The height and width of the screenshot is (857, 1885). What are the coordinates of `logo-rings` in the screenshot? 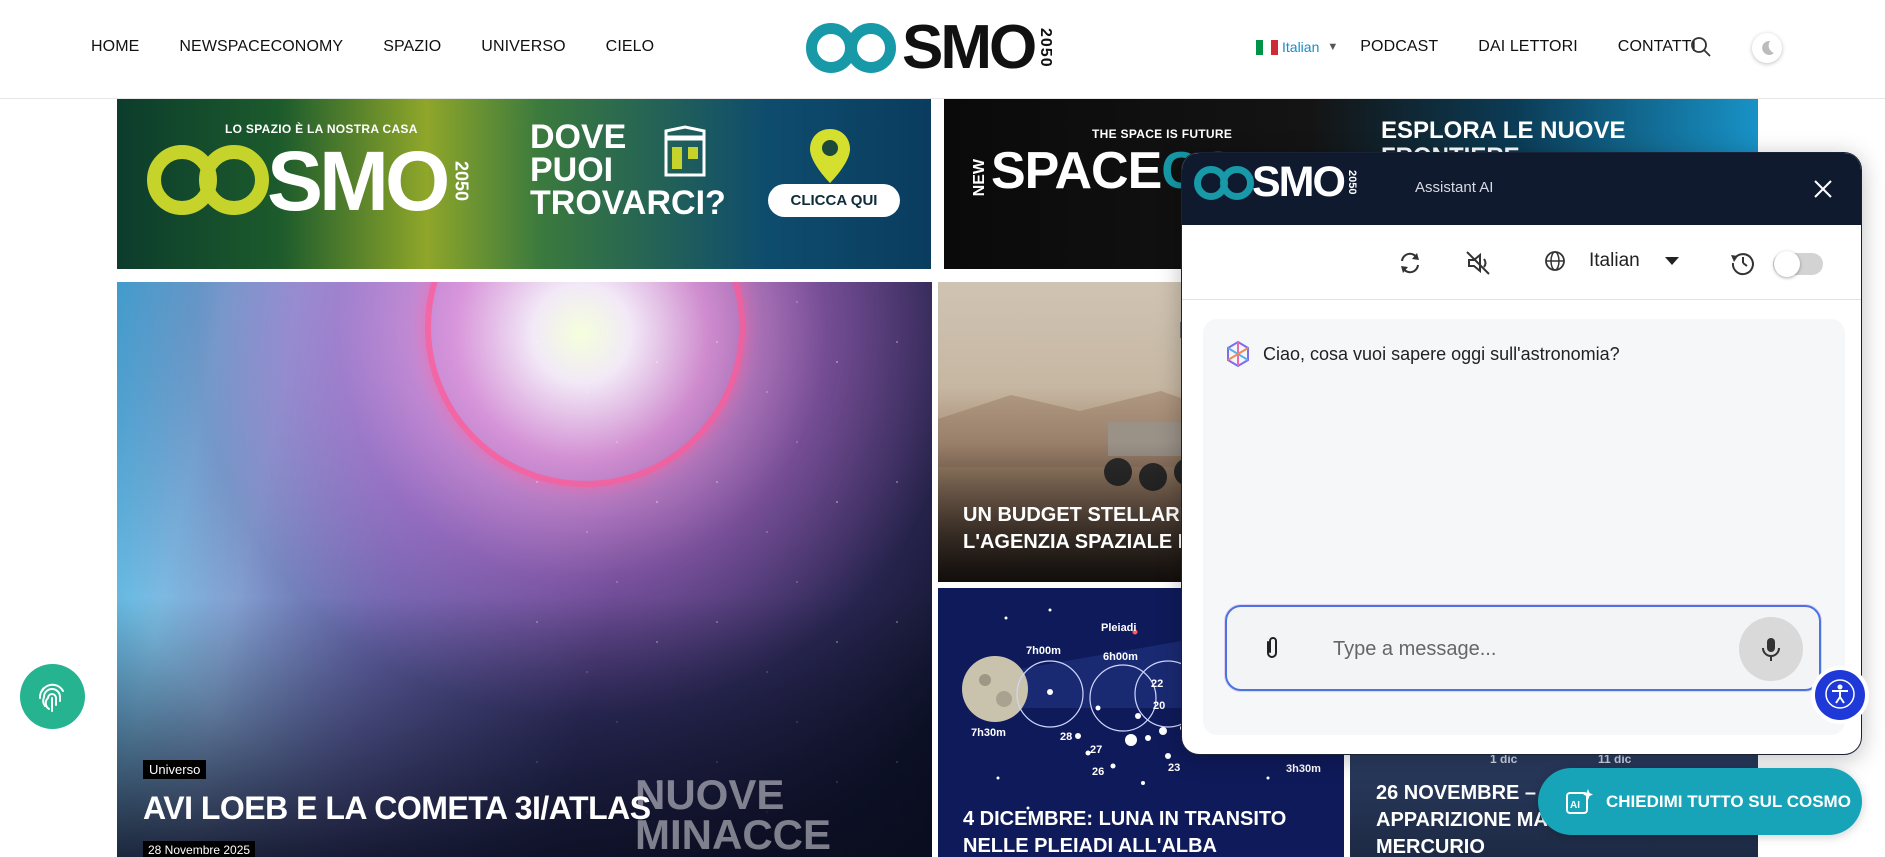 It's located at (853, 48).